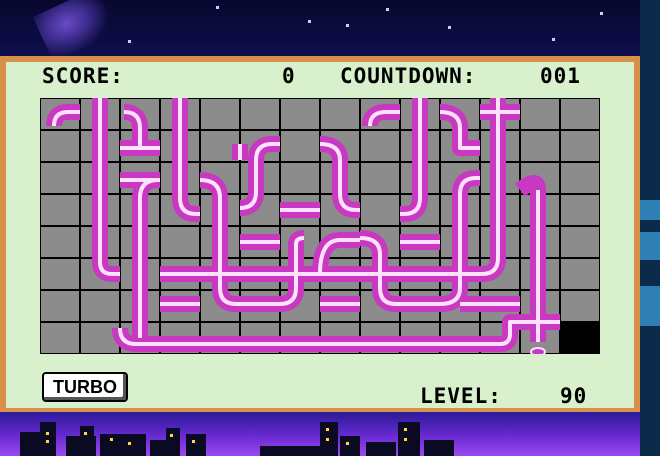 The height and width of the screenshot is (456, 660). What do you see at coordinates (320, 434) in the screenshot?
I see `city-skyline-icon` at bounding box center [320, 434].